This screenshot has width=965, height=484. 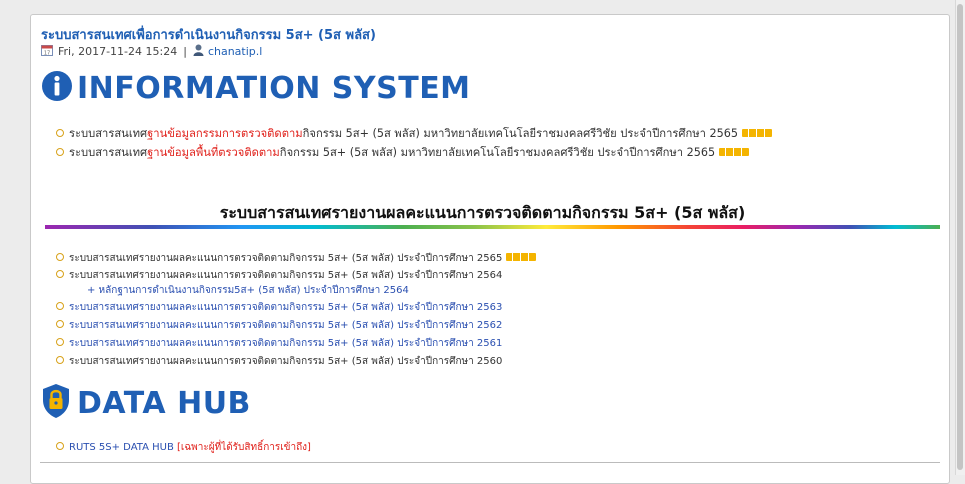 What do you see at coordinates (57, 88) in the screenshot?
I see `info-circle-icon` at bounding box center [57, 88].